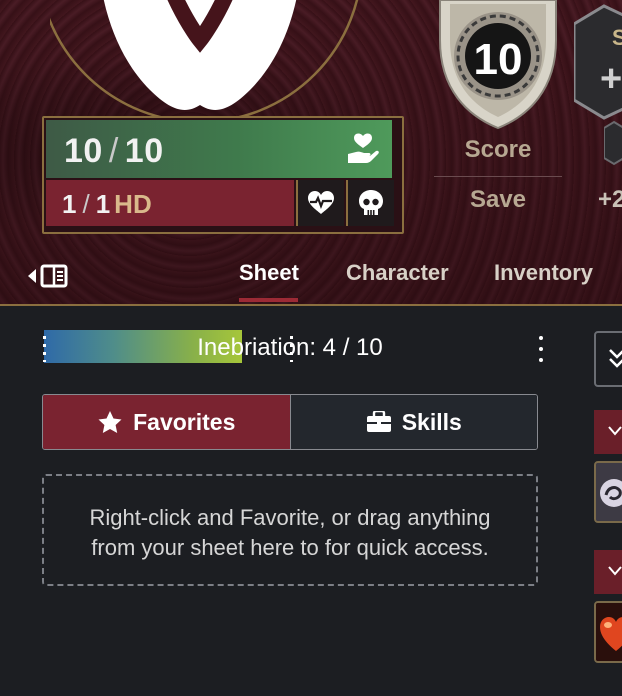 Image resolution: width=622 pixels, height=696 pixels. What do you see at coordinates (541, 351) in the screenshot?
I see `kebab-menu-icon` at bounding box center [541, 351].